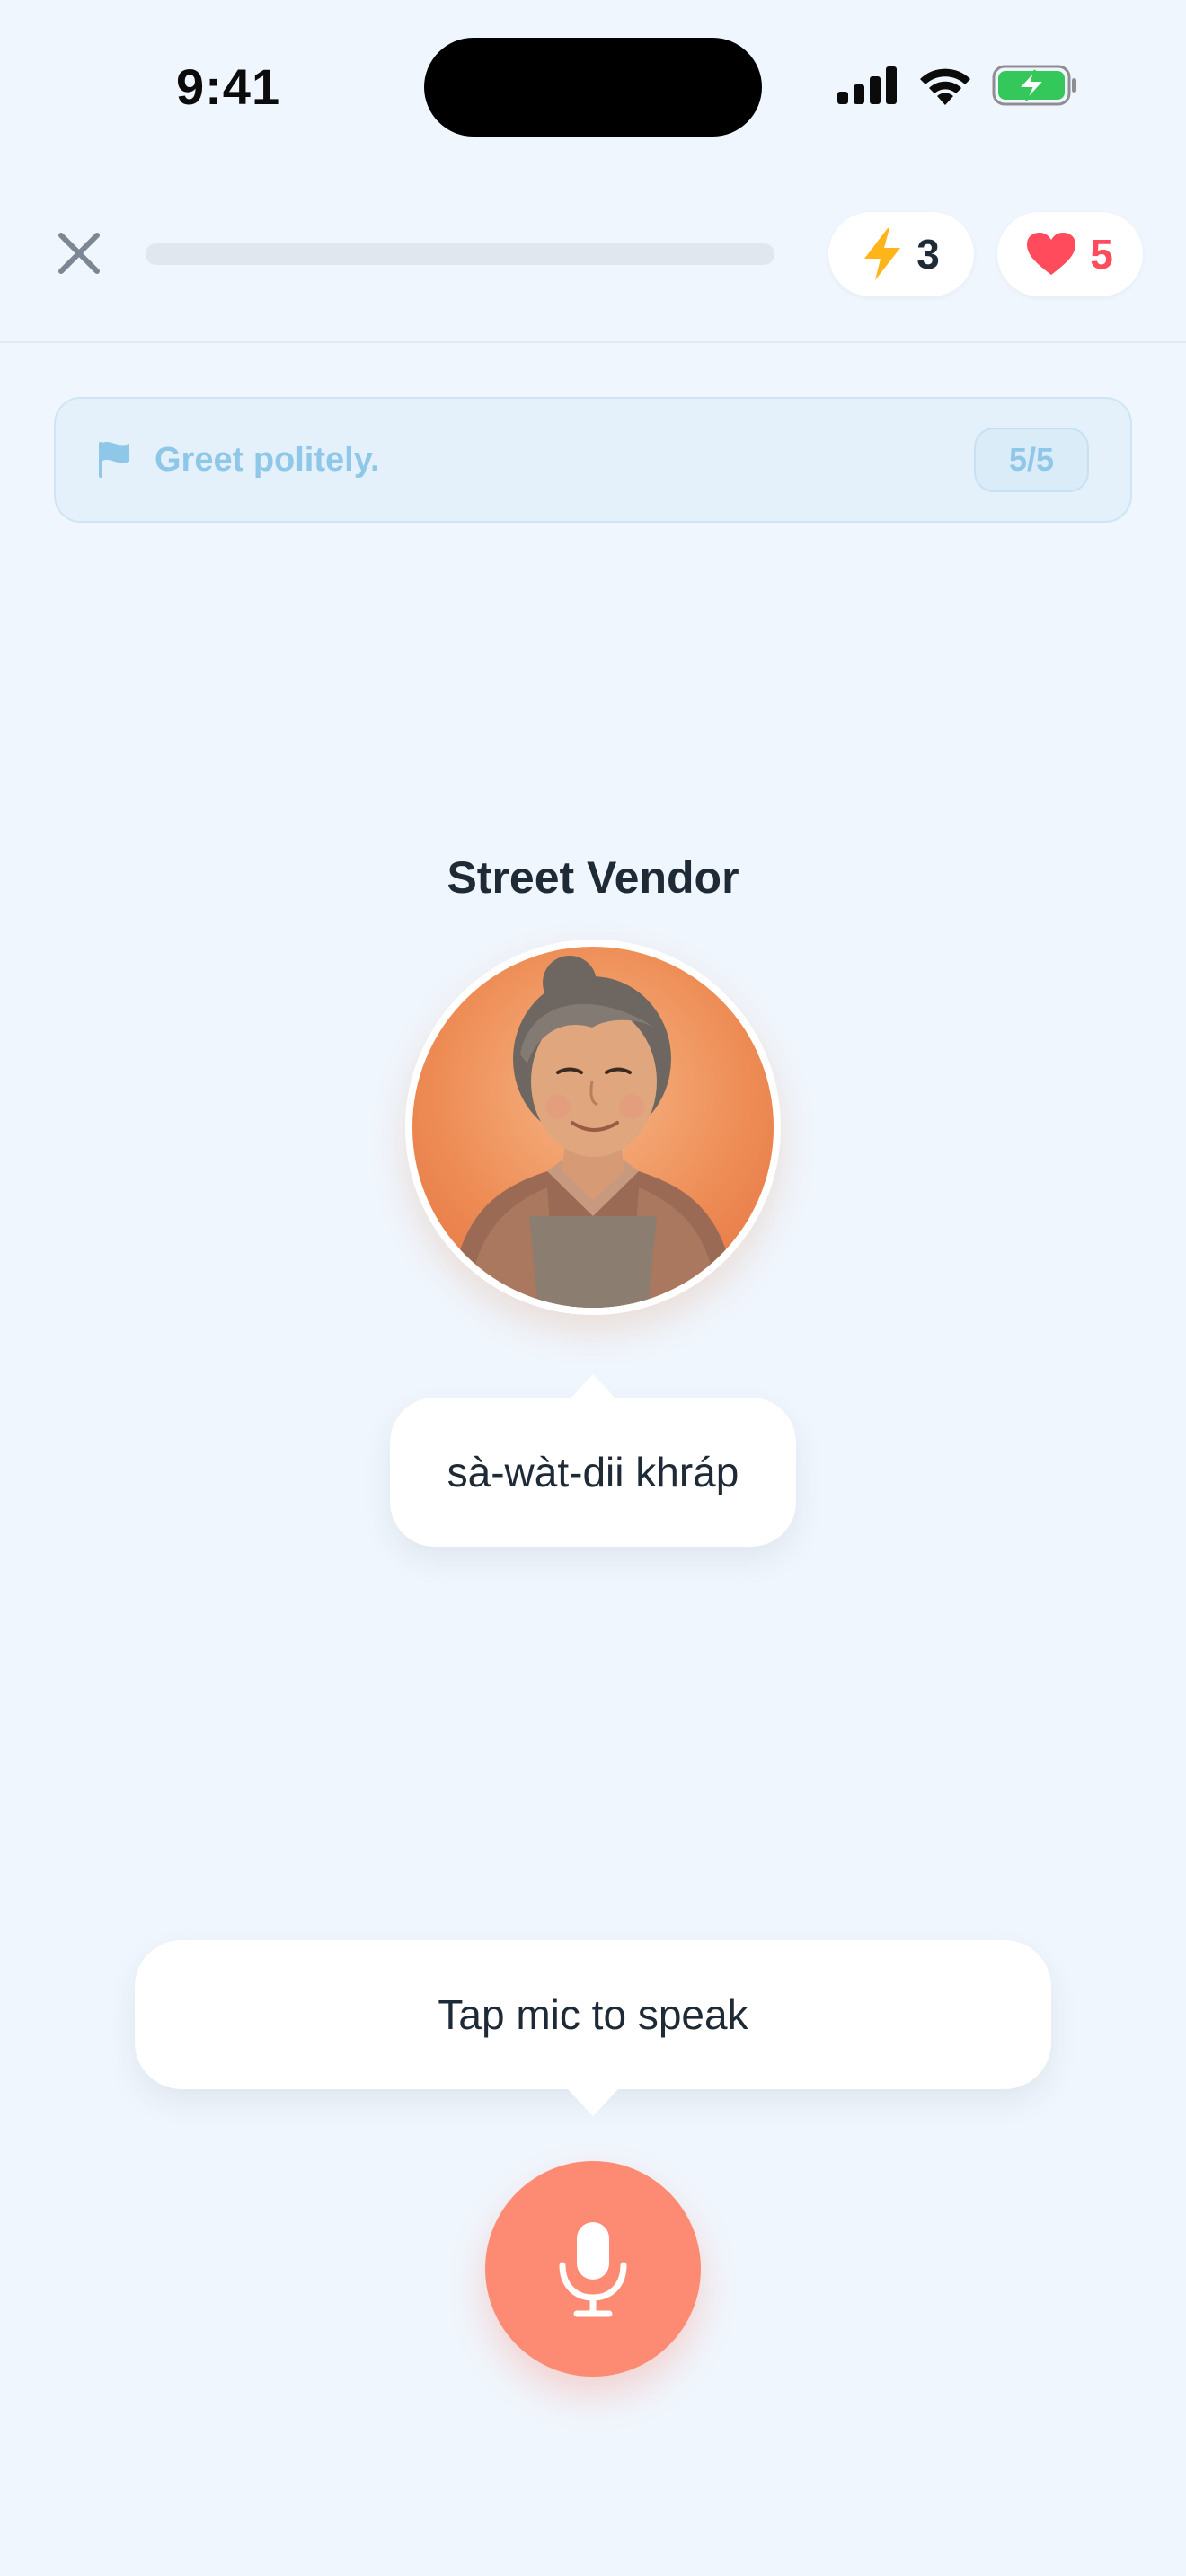  What do you see at coordinates (593, 87) in the screenshot?
I see `dynamic-island` at bounding box center [593, 87].